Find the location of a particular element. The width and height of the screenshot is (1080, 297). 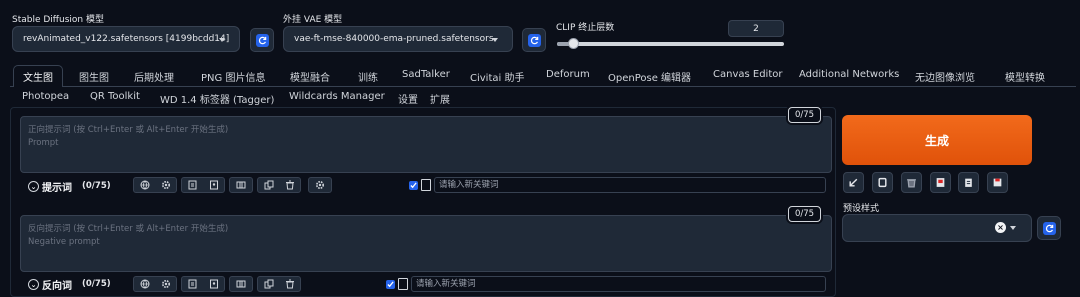

positive-helper-title: 提示词 is located at coordinates (57, 188).